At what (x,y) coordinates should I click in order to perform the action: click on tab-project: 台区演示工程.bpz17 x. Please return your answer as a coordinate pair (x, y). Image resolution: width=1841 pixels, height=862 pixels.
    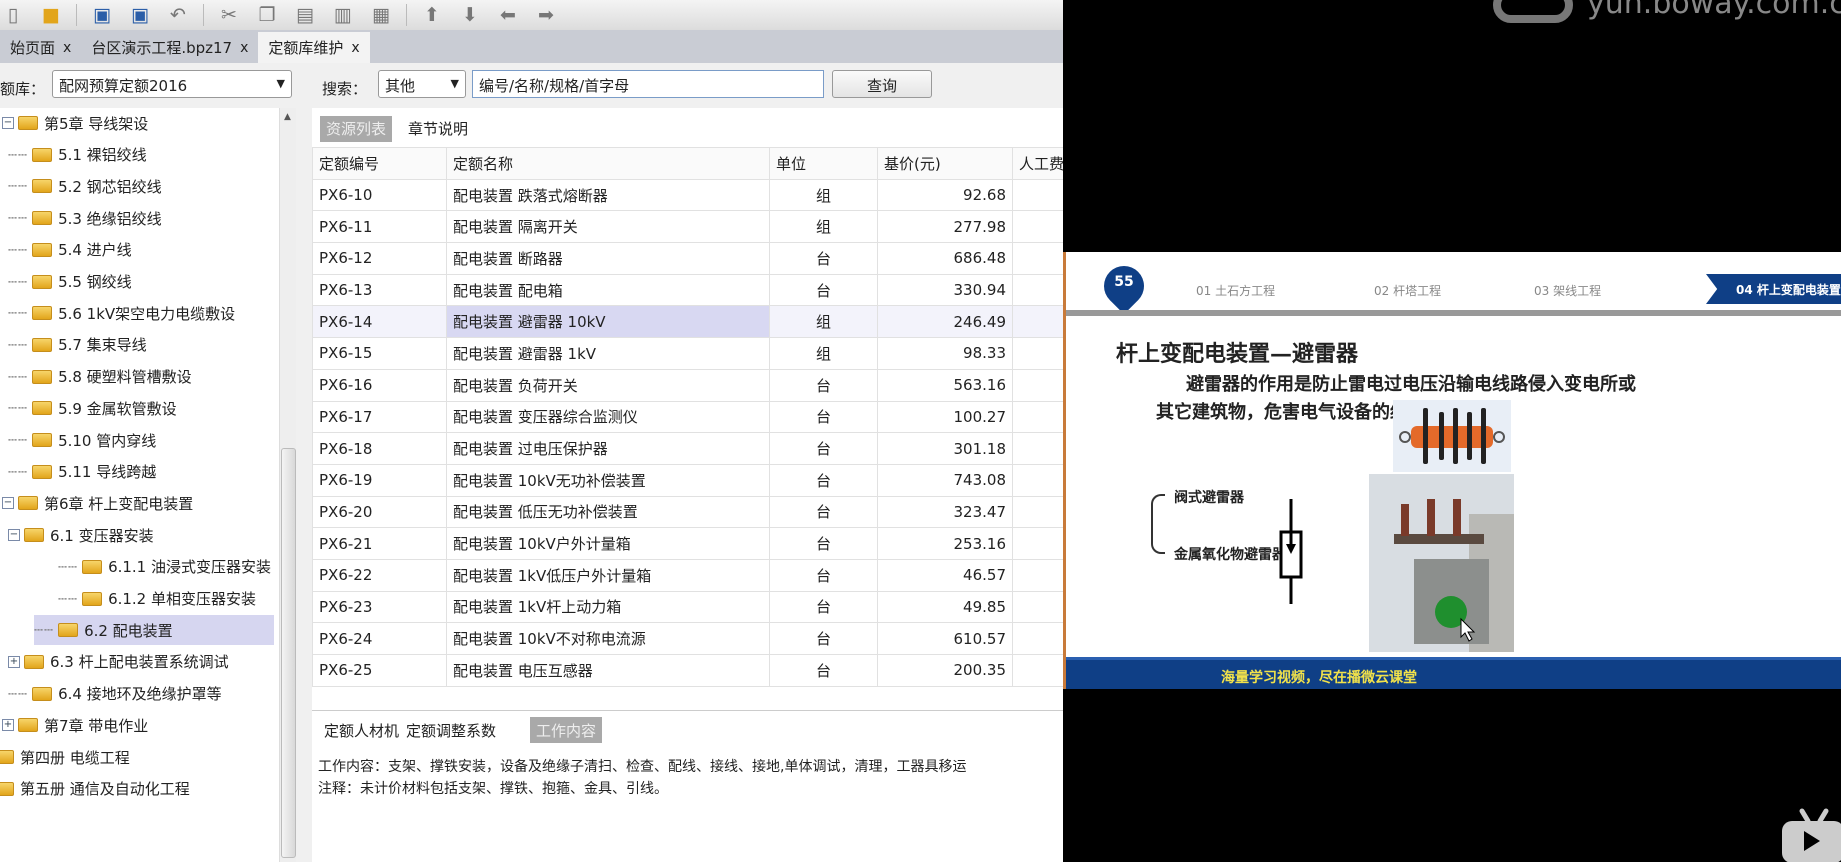
    Looking at the image, I should click on (169, 47).